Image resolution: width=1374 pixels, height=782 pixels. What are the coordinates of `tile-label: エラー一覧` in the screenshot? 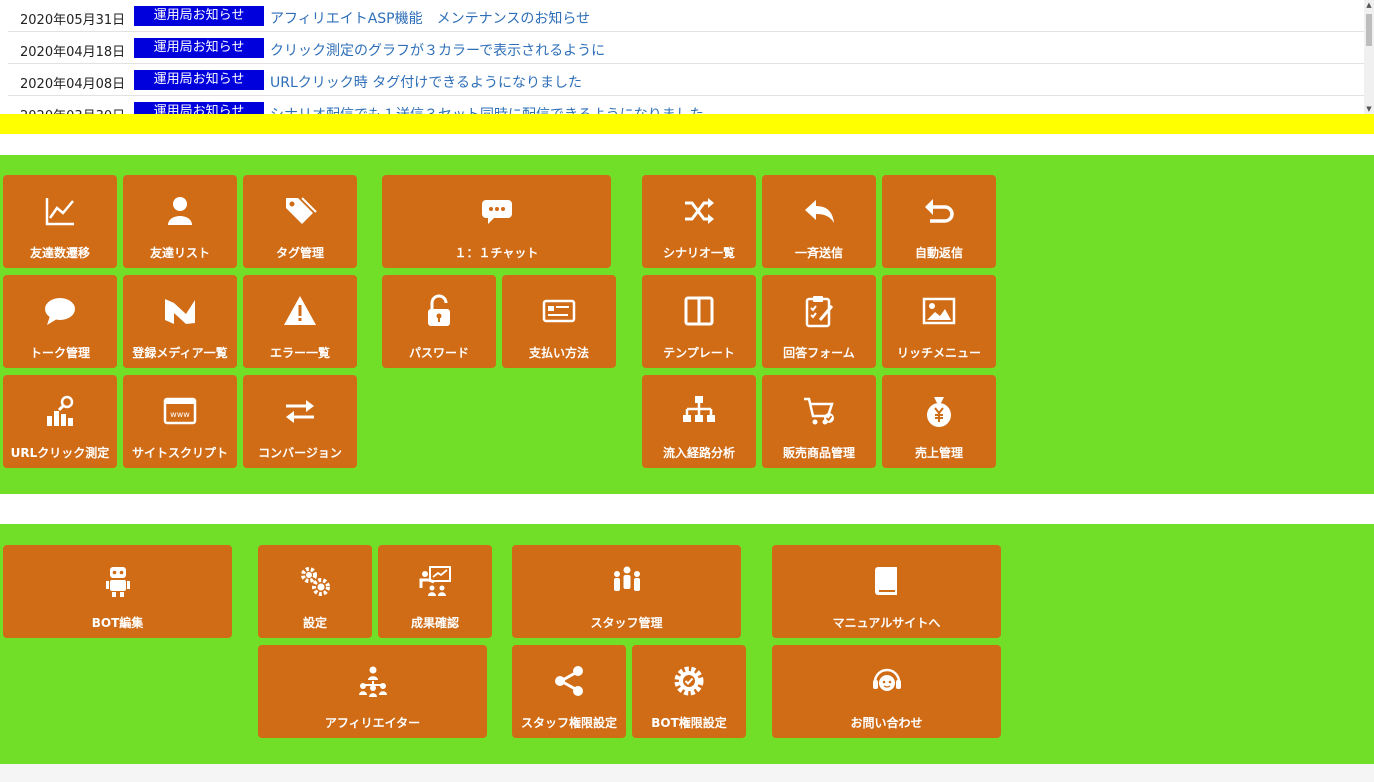 It's located at (299, 353).